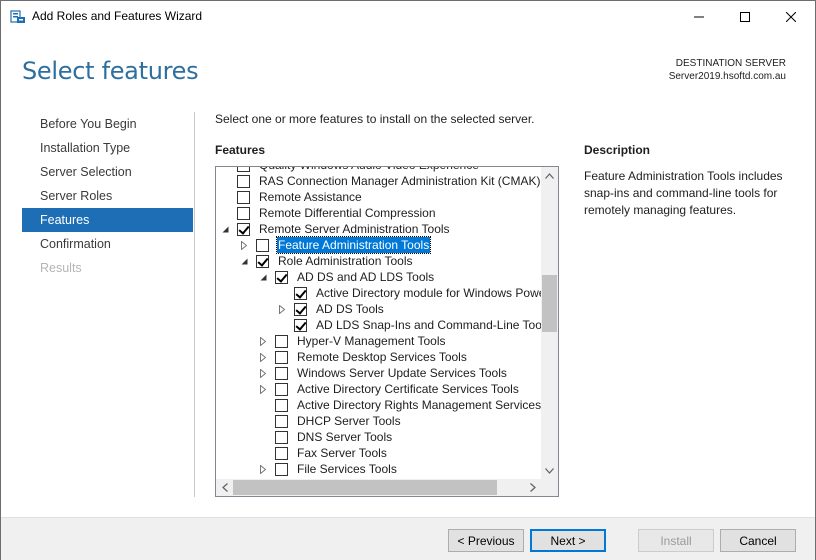 This screenshot has width=816, height=560. Describe the element at coordinates (727, 76) in the screenshot. I see `destination-server-name: Server2019.hsoftd.com.au` at that location.